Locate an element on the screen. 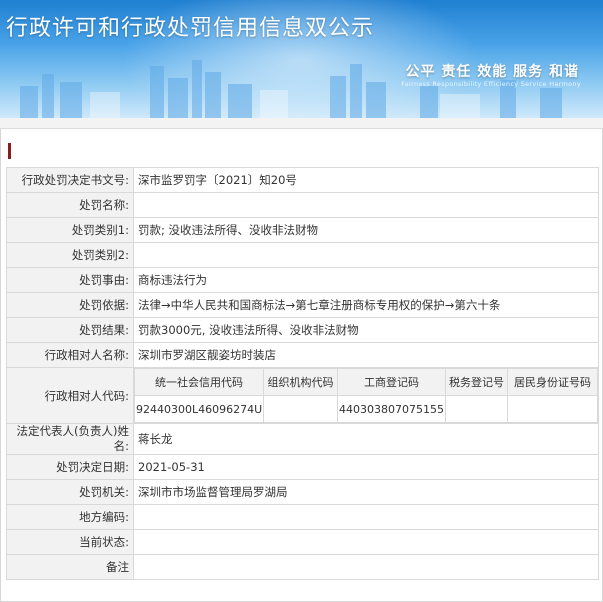  table-row: 处罚类别2: is located at coordinates (302, 255).